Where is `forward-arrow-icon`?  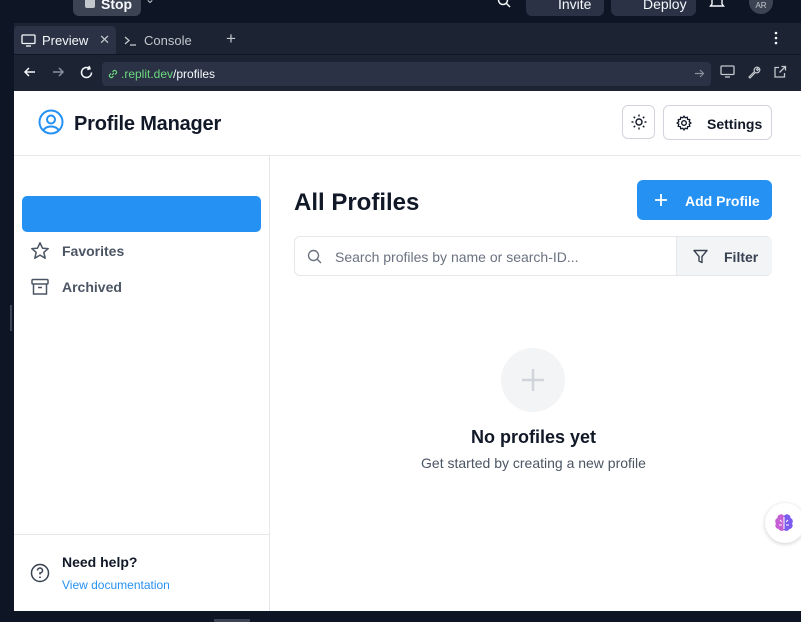 forward-arrow-icon is located at coordinates (58, 72).